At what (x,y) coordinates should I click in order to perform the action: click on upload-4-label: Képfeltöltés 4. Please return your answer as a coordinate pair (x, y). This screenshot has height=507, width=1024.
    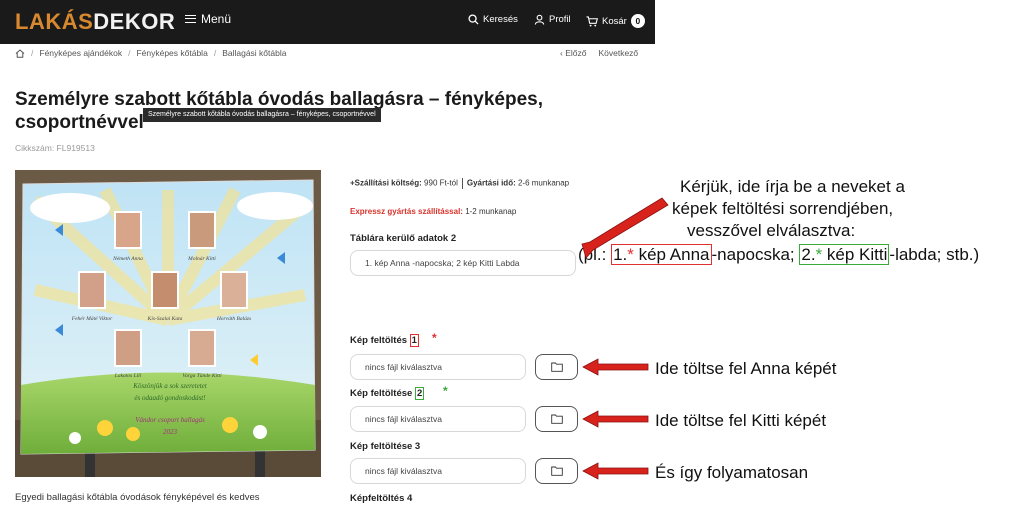
    Looking at the image, I should click on (381, 498).